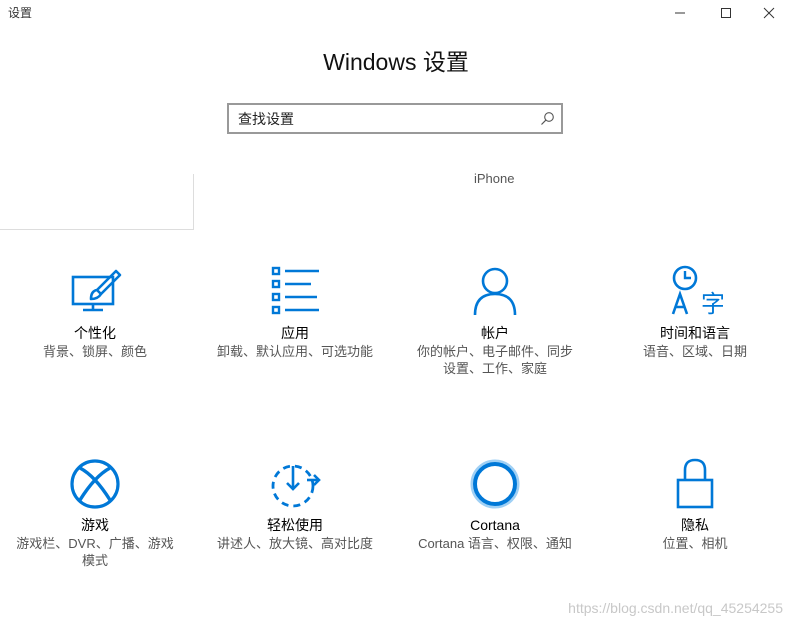 The height and width of the screenshot is (626, 792). I want to click on maximize-button, so click(726, 13).